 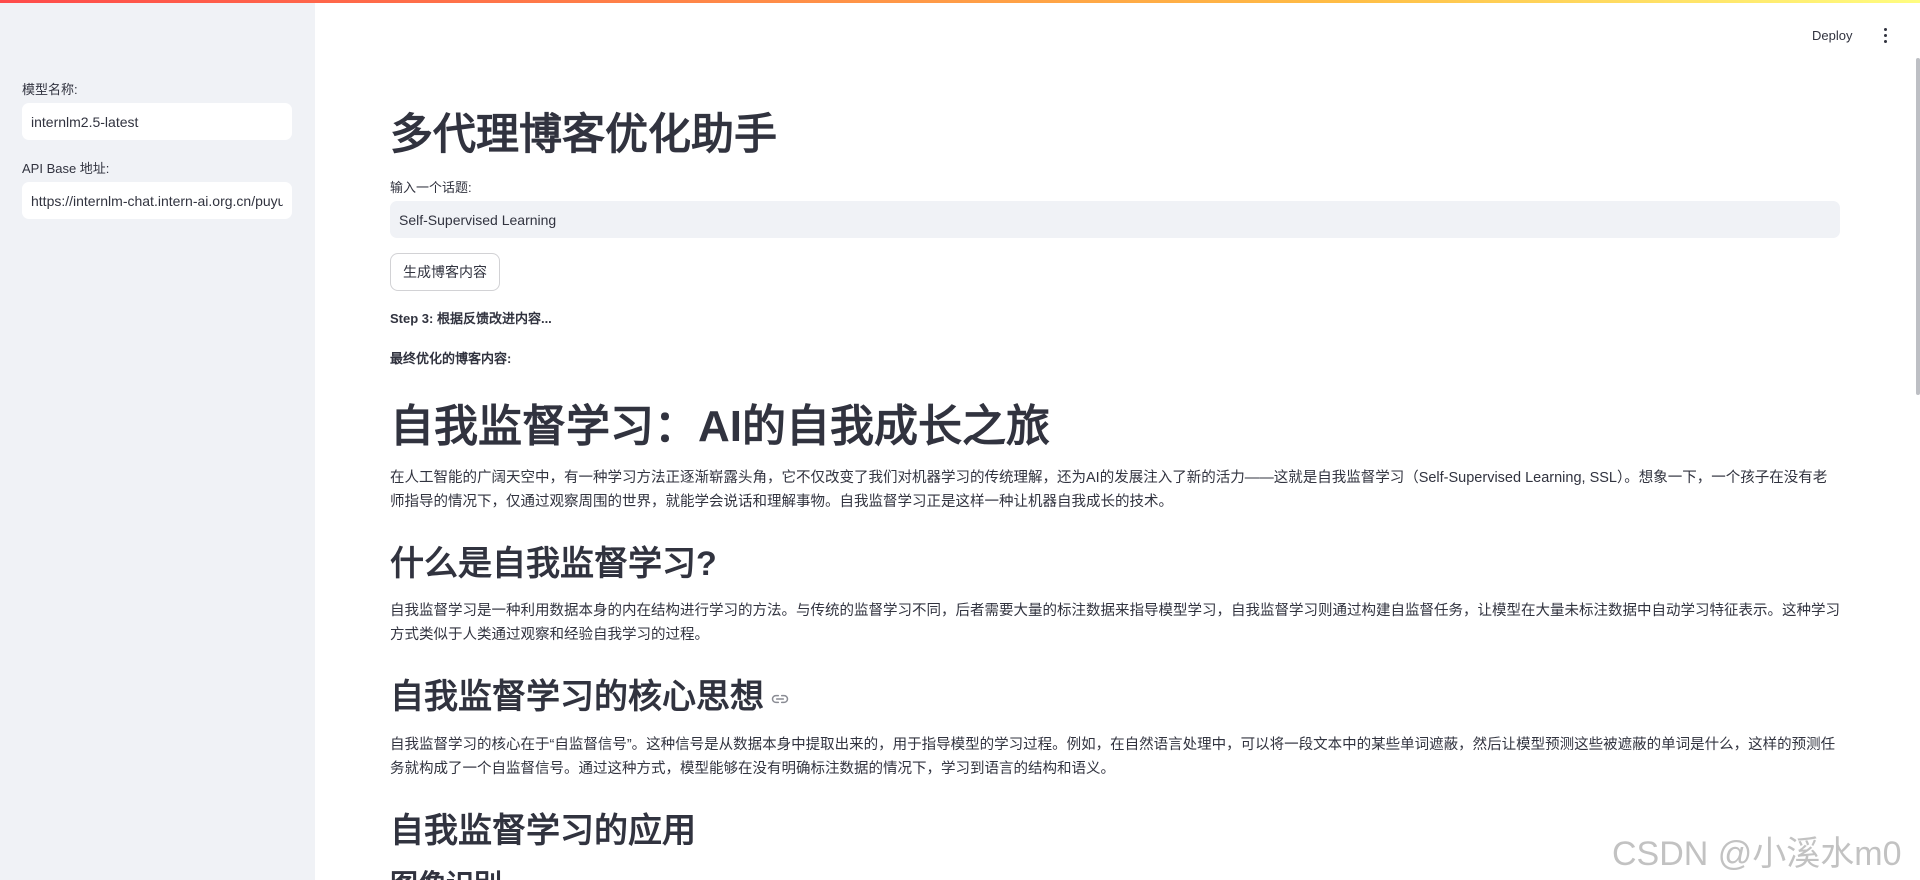 What do you see at coordinates (431, 187) in the screenshot?
I see `topic-label: 输入一个话题:` at bounding box center [431, 187].